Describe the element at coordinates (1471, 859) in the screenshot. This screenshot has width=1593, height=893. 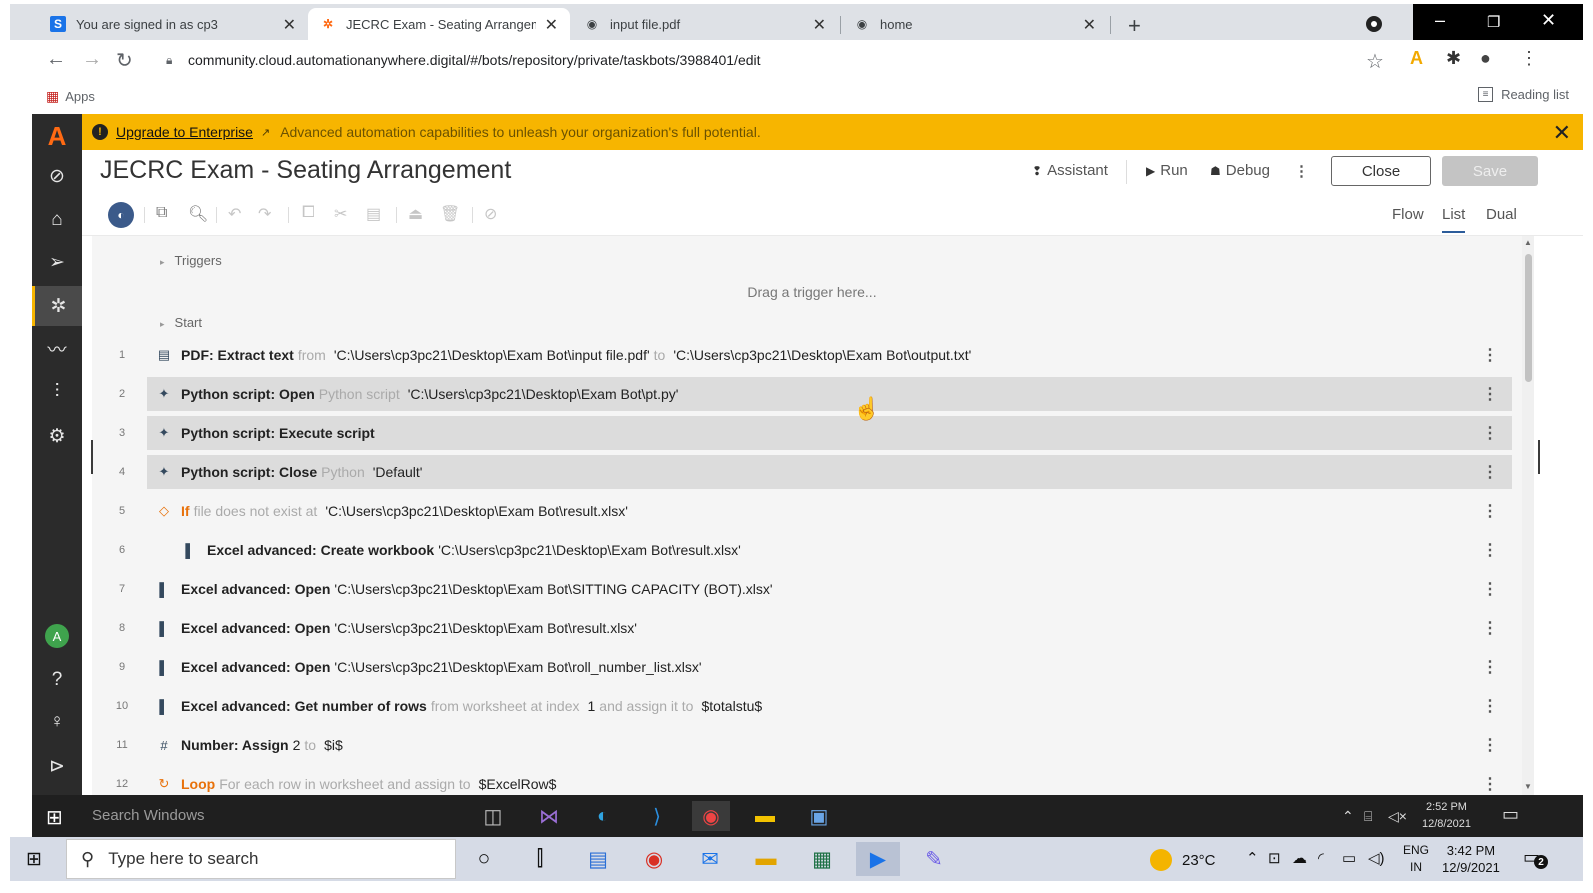
I see `host-clock: 3:42 PM 12/9/2021` at that location.